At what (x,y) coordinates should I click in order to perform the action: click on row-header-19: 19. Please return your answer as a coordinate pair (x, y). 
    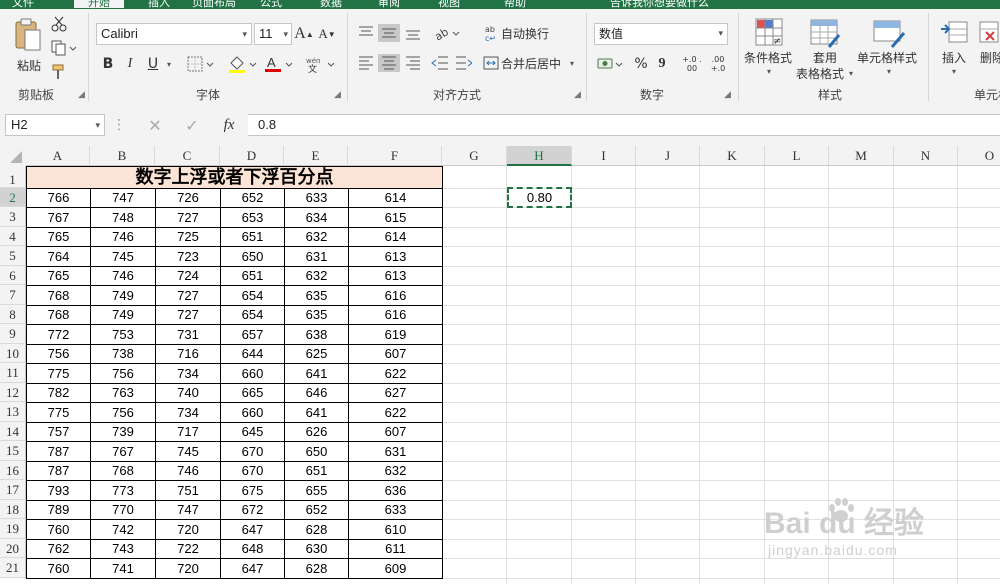
    Looking at the image, I should click on (13, 529).